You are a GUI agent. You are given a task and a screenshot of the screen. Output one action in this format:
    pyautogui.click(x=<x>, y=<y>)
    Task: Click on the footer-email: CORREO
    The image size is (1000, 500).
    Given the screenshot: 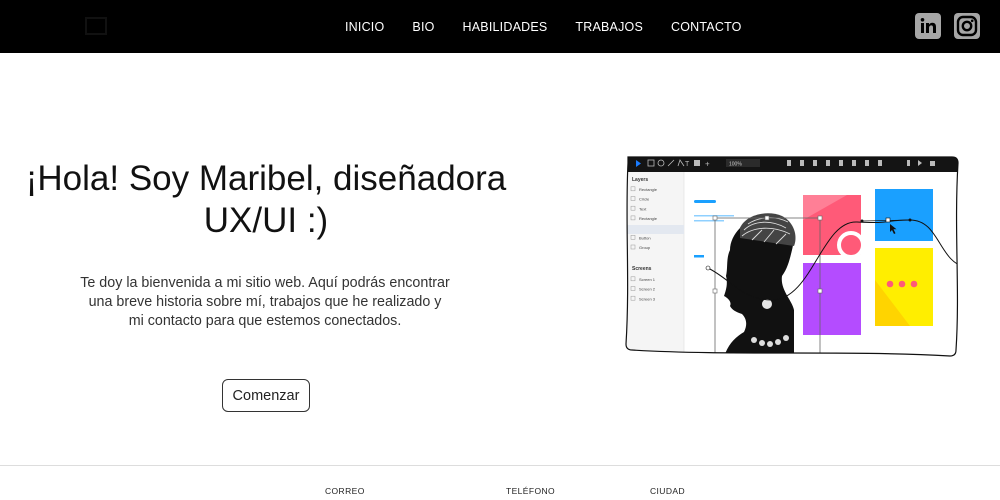 What is the action you would take?
    pyautogui.click(x=345, y=493)
    